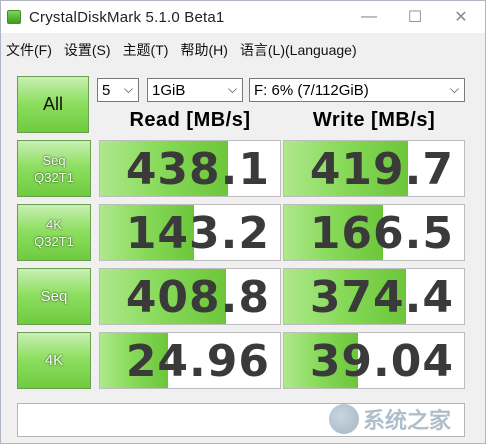 Image resolution: width=486 pixels, height=444 pixels. I want to click on write-value: 166.5, so click(381, 233).